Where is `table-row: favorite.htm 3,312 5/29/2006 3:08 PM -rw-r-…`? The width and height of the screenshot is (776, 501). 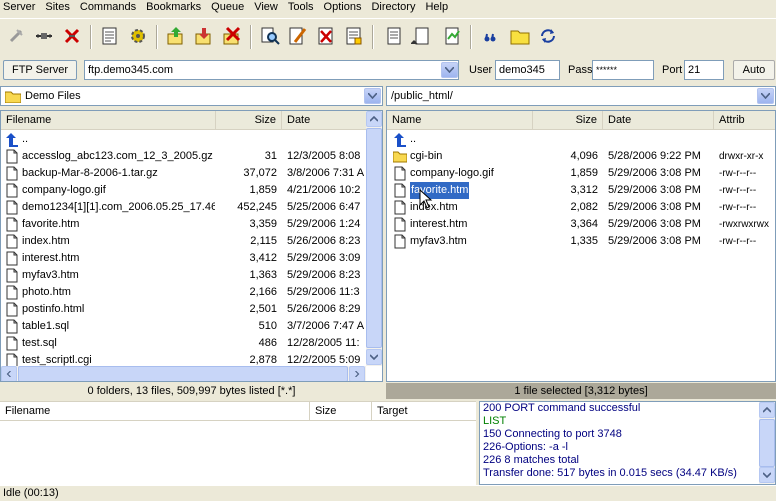 table-row: favorite.htm 3,312 5/29/2006 3:08 PM -rw-r-… is located at coordinates (581, 190).